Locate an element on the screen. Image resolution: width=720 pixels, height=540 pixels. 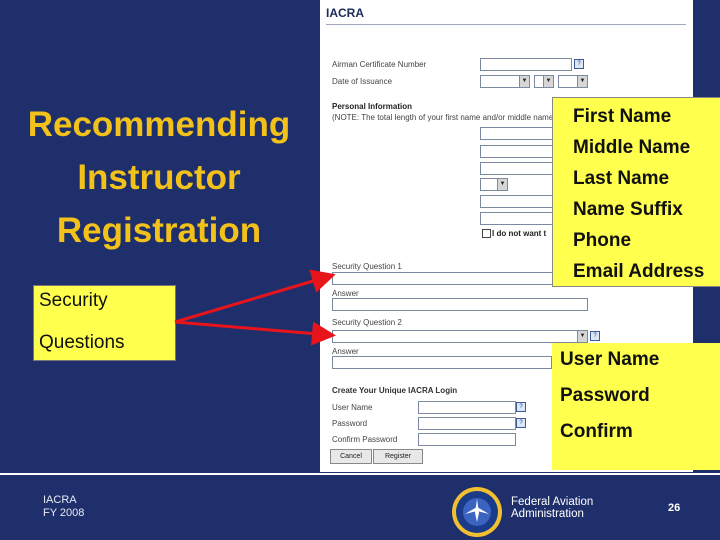
faa-name-line-2: Administration is located at coordinates (547, 514).